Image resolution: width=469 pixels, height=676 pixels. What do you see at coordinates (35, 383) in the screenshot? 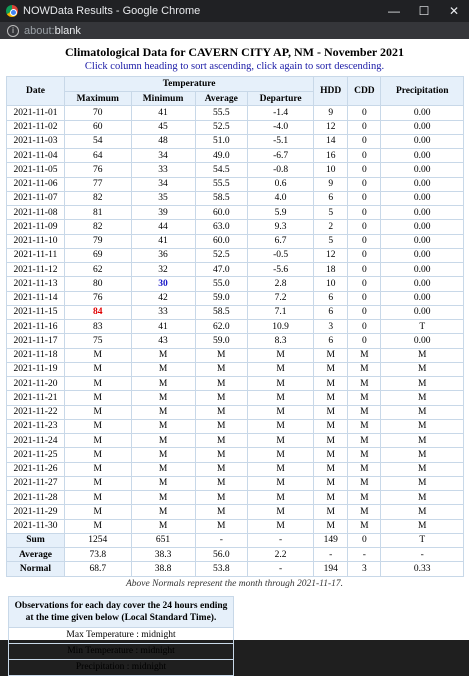
I see `cell-date: 2021-11-20` at bounding box center [35, 383].